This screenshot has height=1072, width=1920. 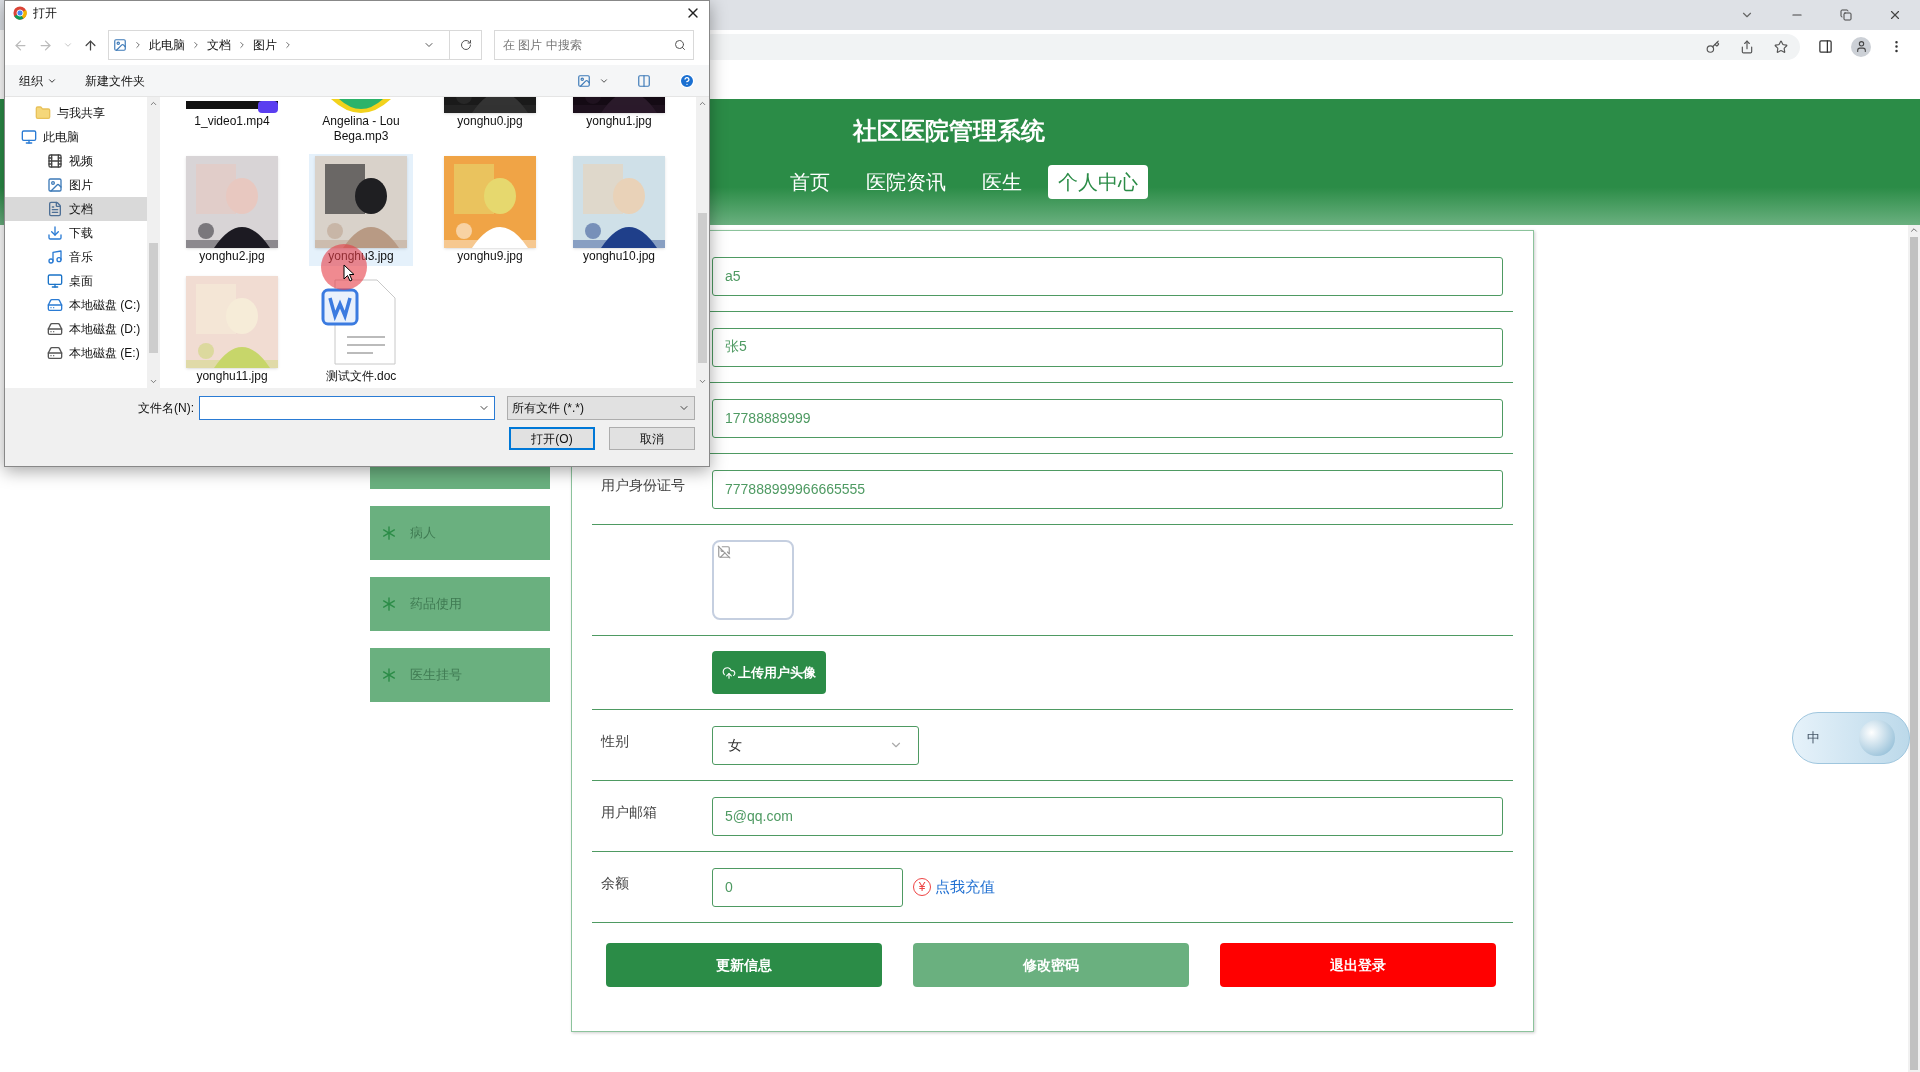 I want to click on dialog-button: 打开(O), so click(x=552, y=438).